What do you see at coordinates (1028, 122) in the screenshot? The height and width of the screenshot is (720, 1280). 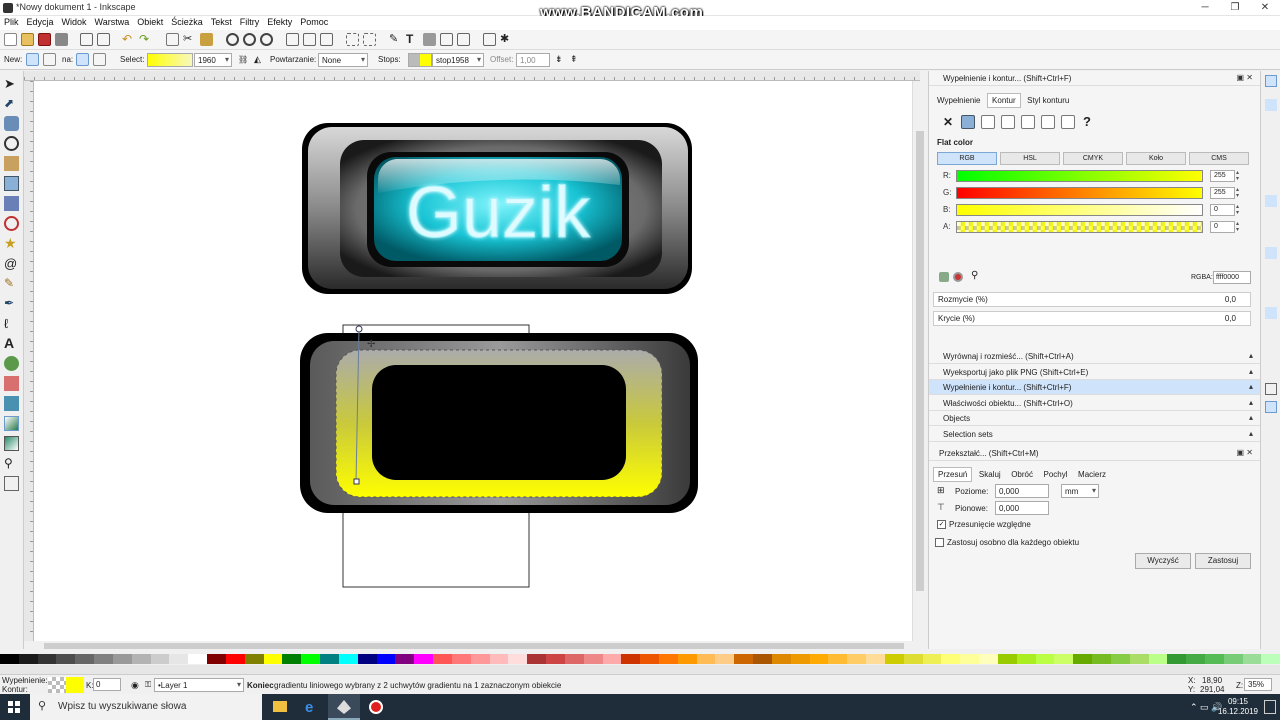 I see `mesh-paint-button` at bounding box center [1028, 122].